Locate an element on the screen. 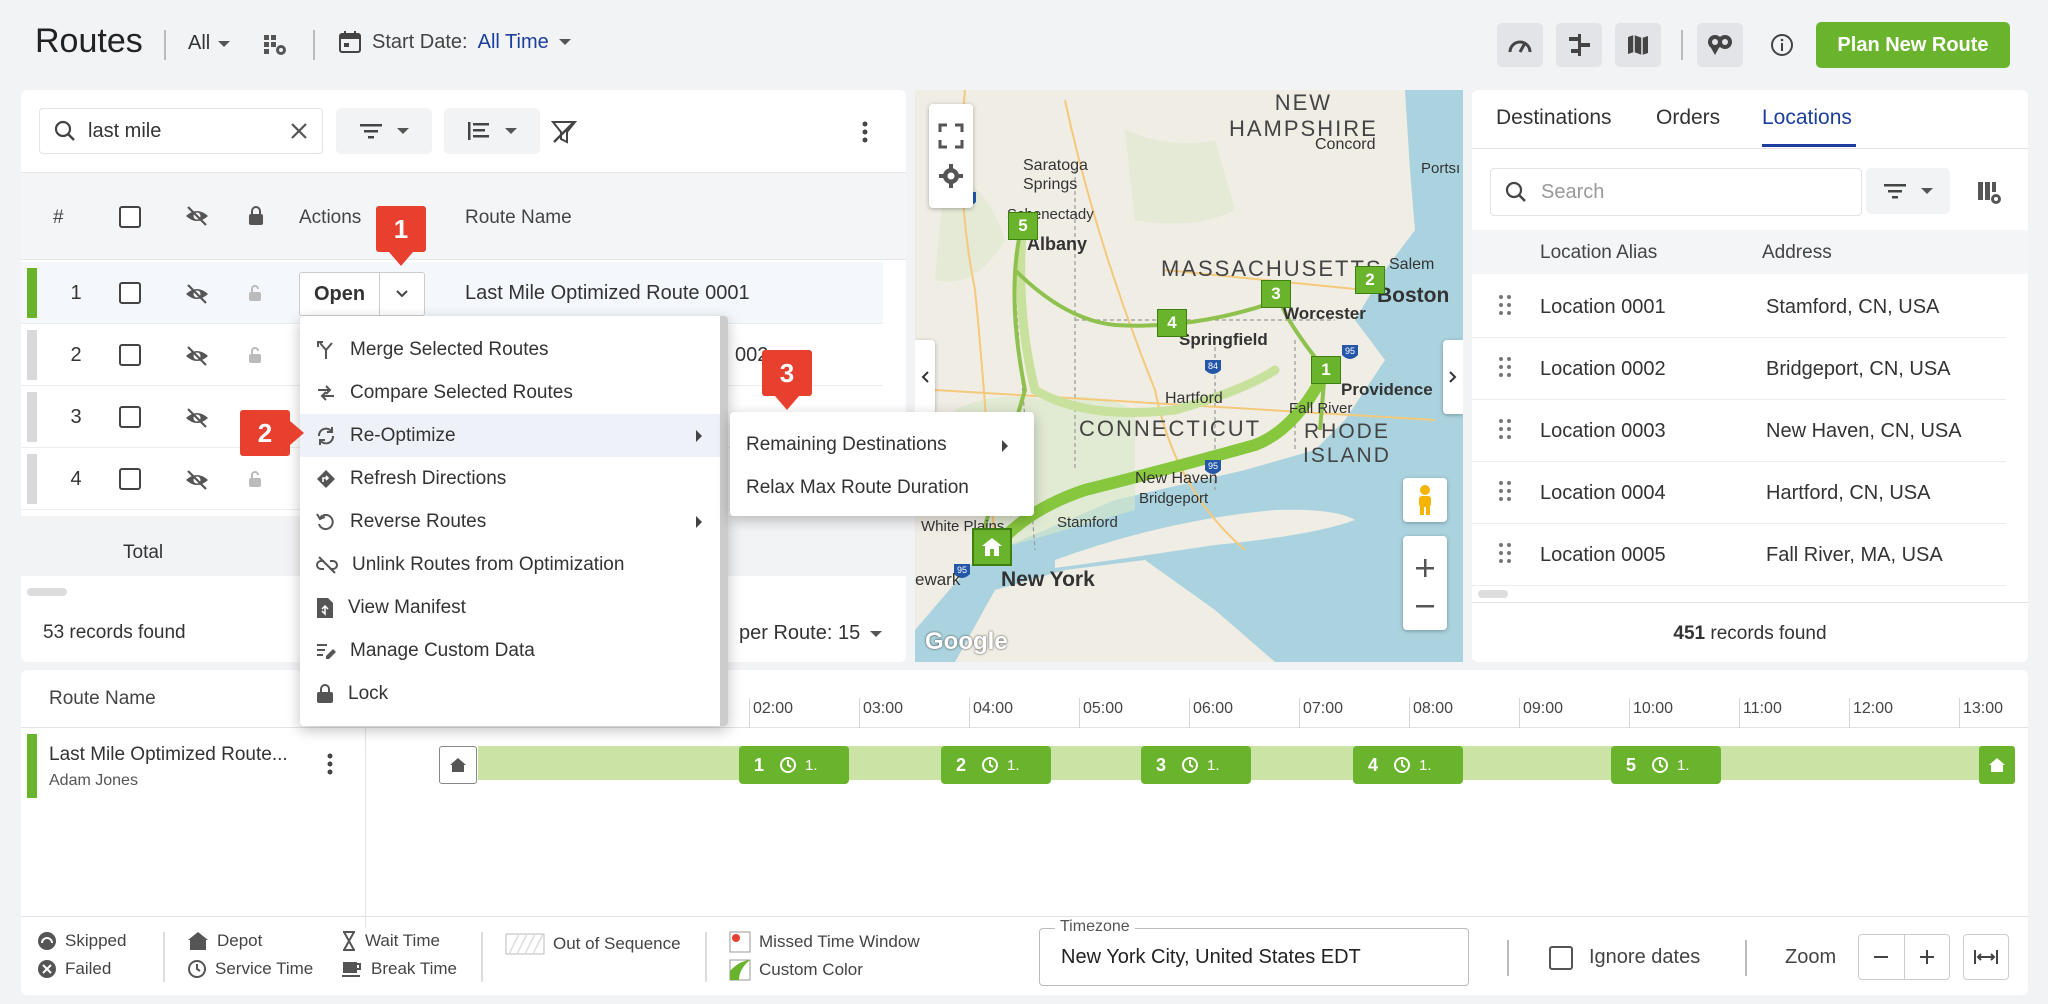 This screenshot has height=1004, width=2048. info-button is located at coordinates (1782, 45).